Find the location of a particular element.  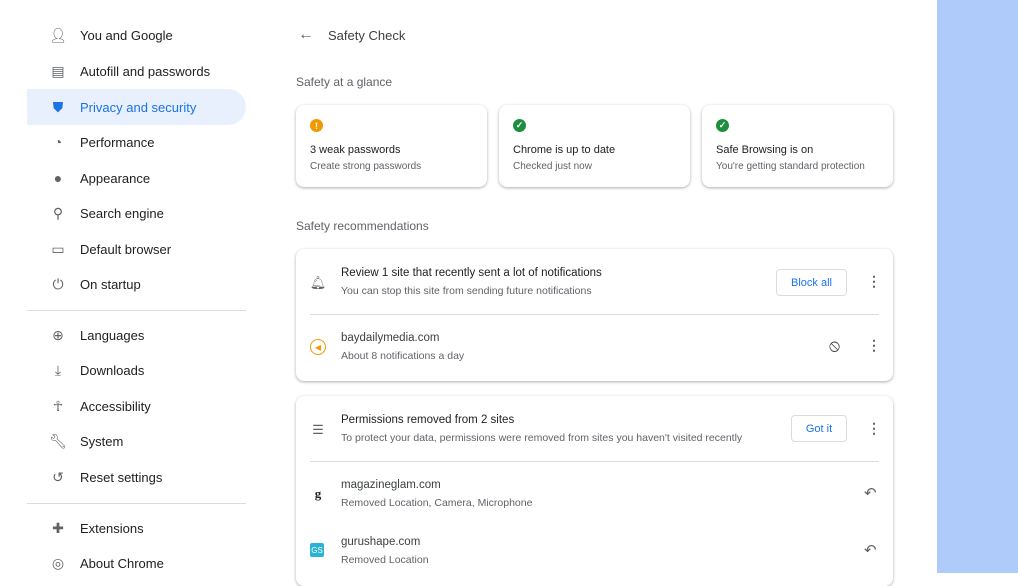

tune-icon: ☰ is located at coordinates (318, 429).